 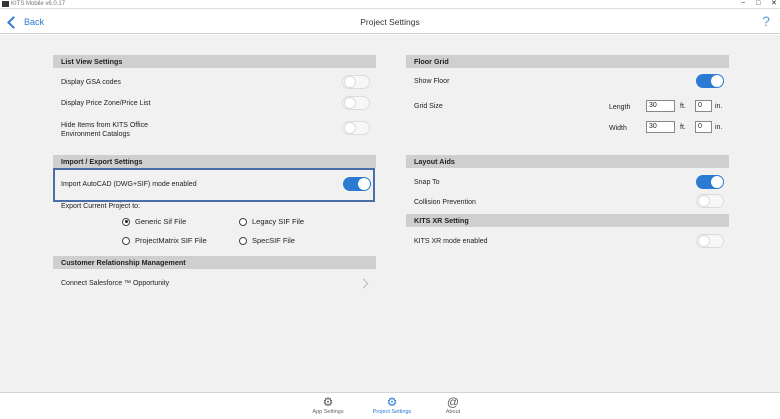 What do you see at coordinates (357, 184) in the screenshot?
I see `import-autocad-toggle` at bounding box center [357, 184].